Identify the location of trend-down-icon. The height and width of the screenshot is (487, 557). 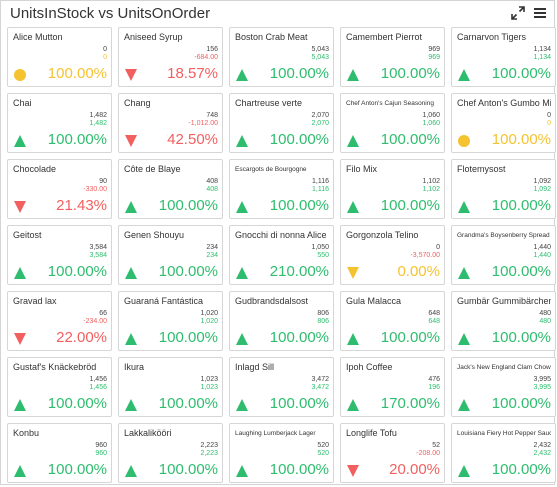
(353, 470).